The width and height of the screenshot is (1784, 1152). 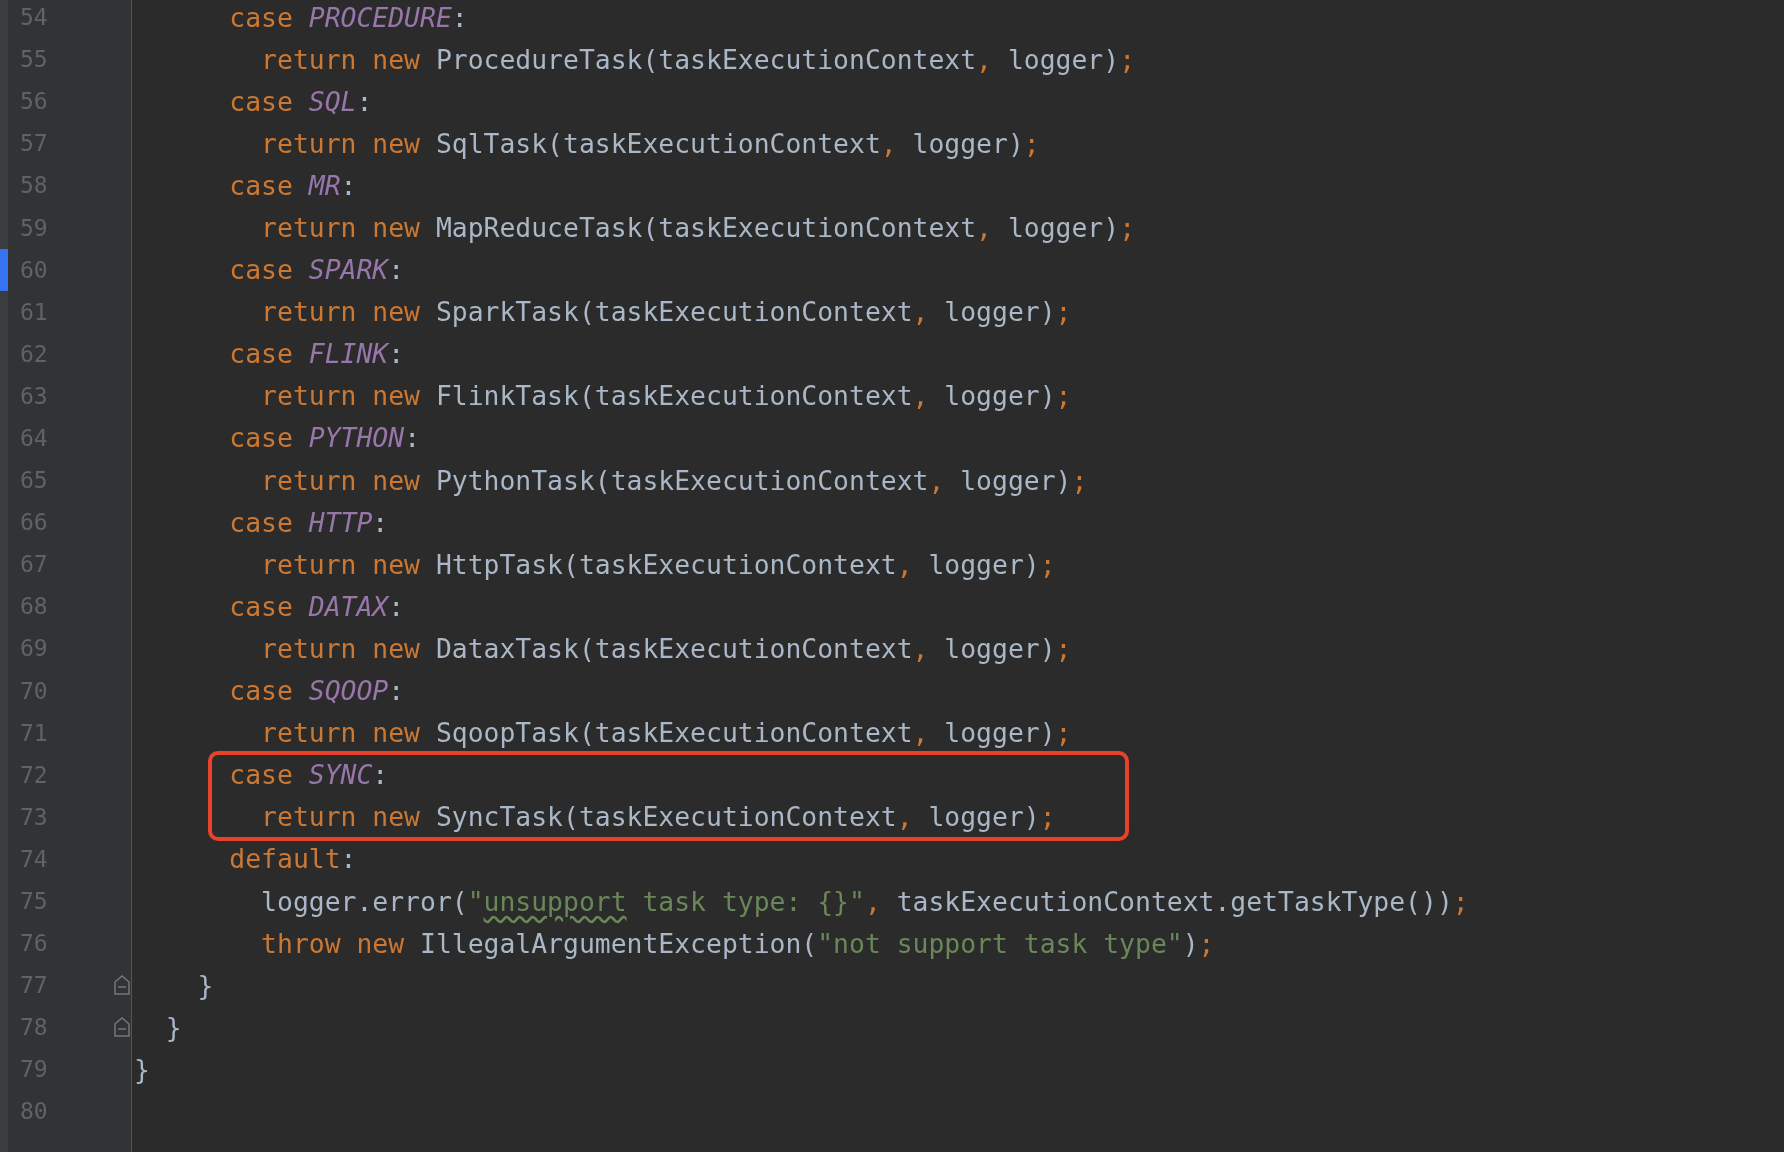 What do you see at coordinates (316, 354) in the screenshot?
I see `code-line: case FLINK:` at bounding box center [316, 354].